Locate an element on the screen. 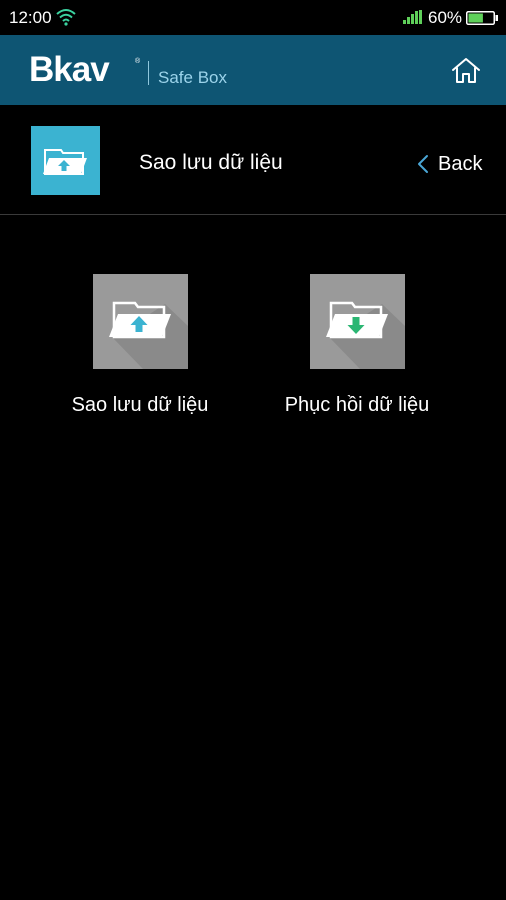 This screenshot has width=506, height=900. back-button: Back is located at coordinates (449, 164).